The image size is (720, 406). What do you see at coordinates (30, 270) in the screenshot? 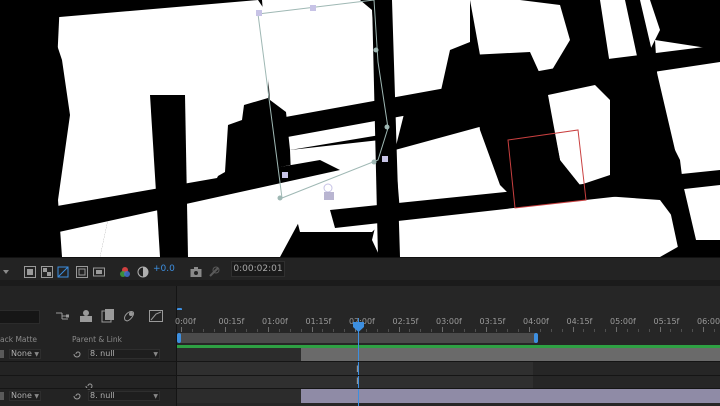
I see `region-of-interest-icon` at bounding box center [30, 270].